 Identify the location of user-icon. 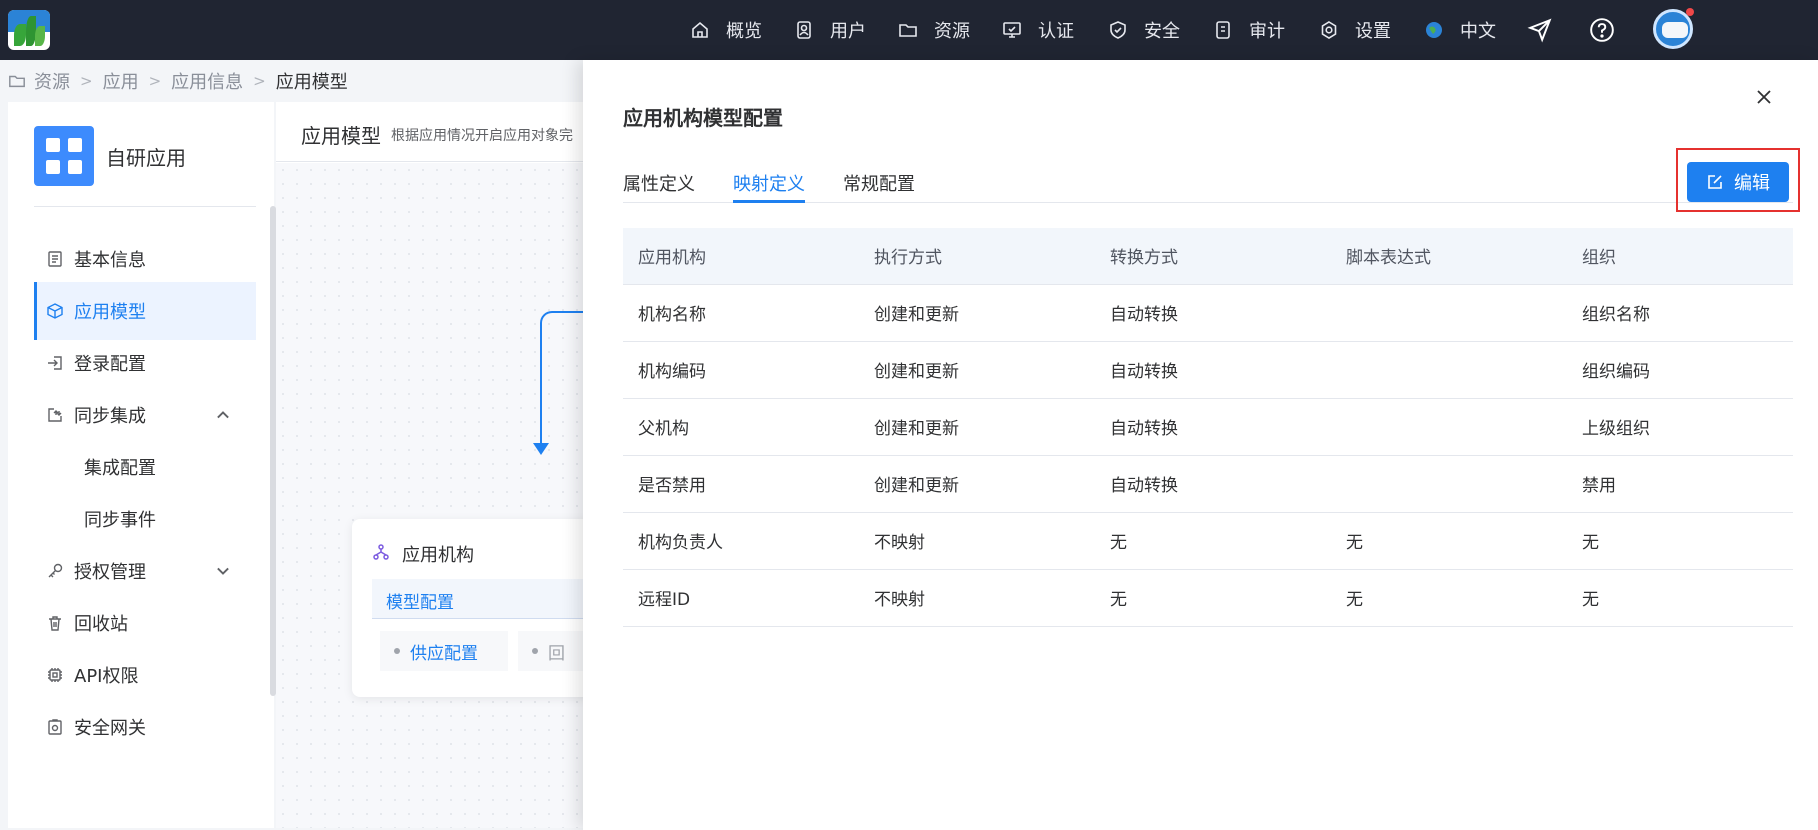
(804, 30).